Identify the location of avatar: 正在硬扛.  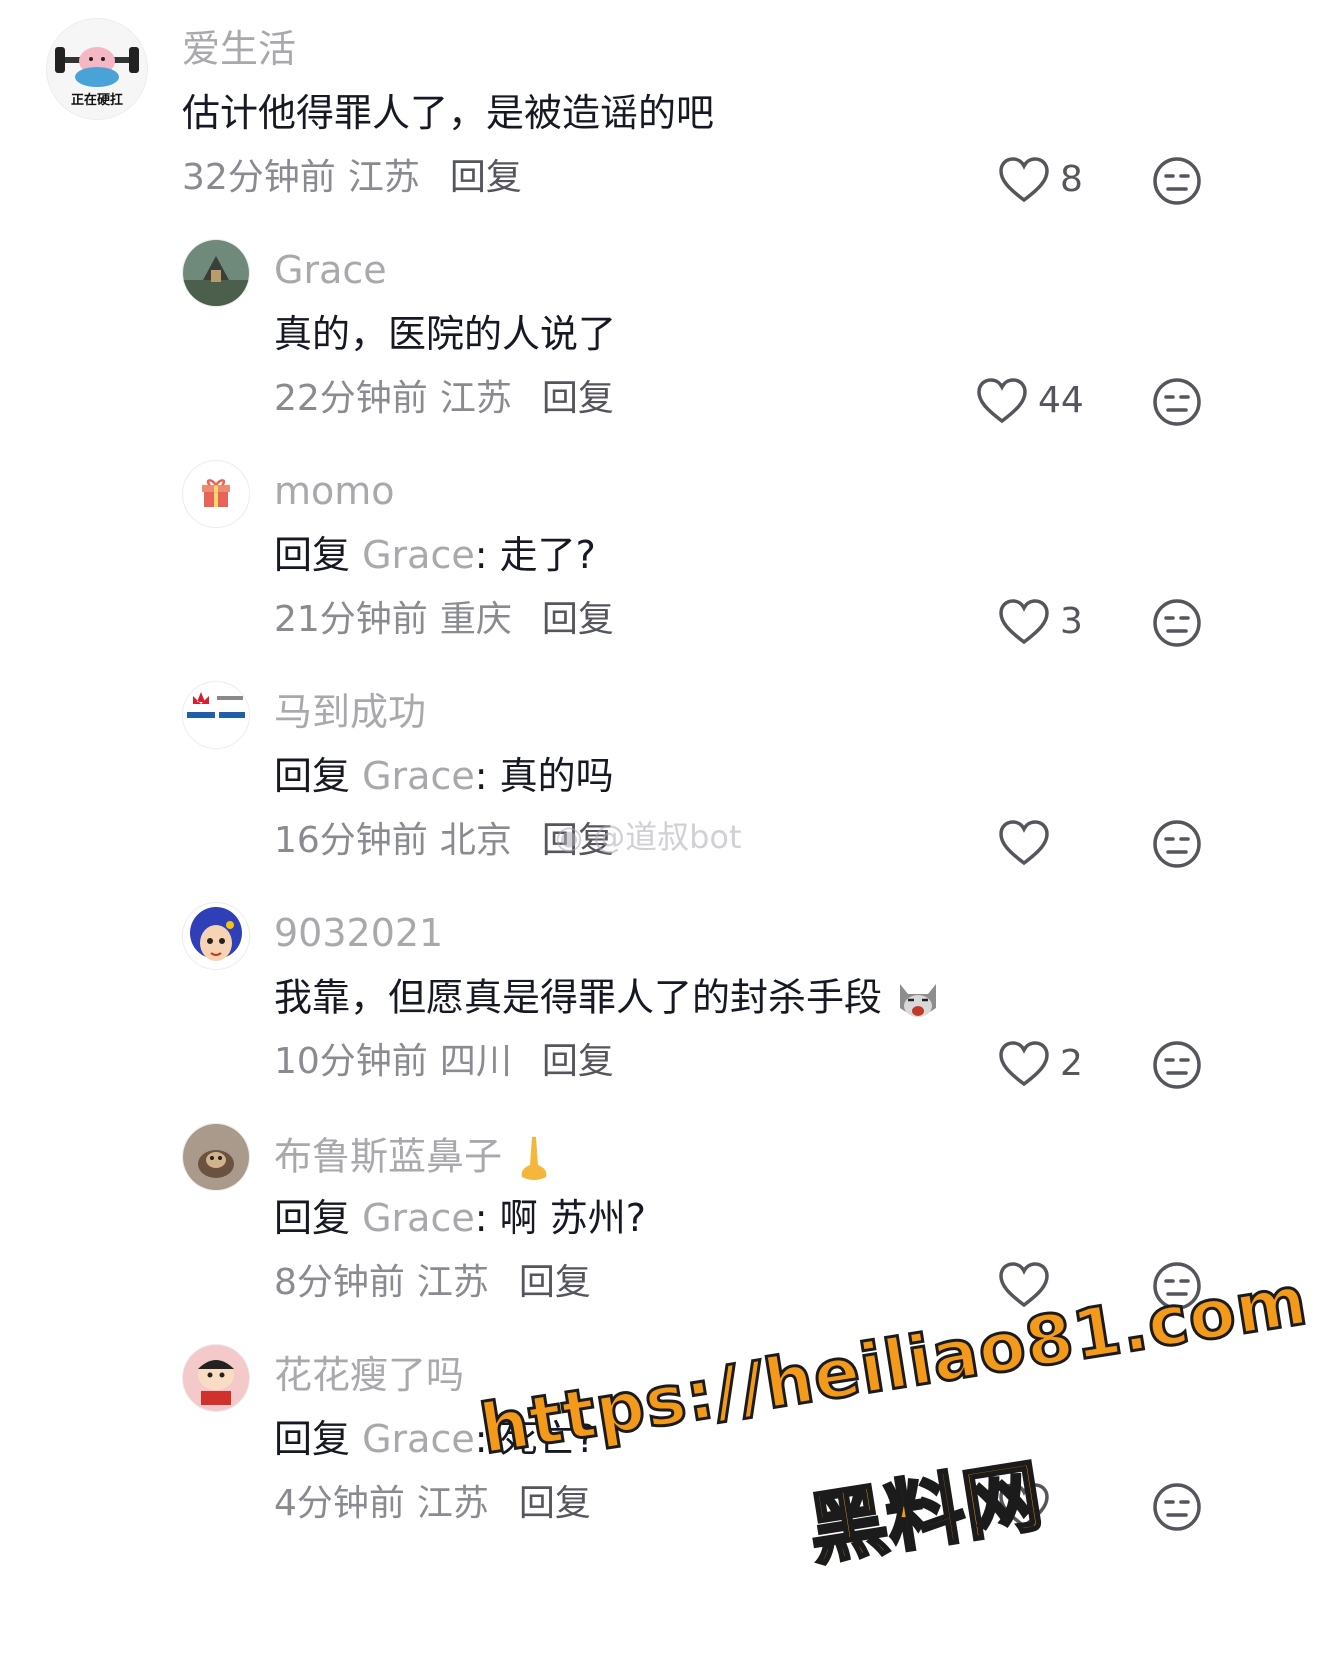
(97, 69).